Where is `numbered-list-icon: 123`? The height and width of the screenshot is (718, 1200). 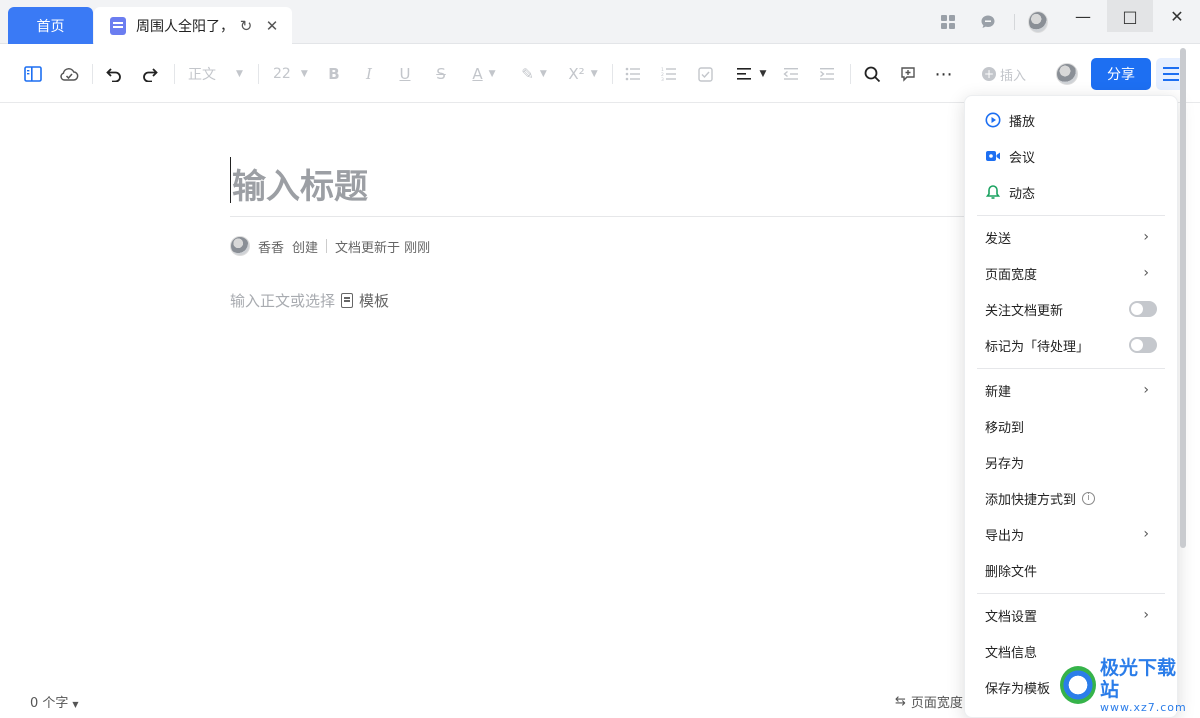
numbered-list-icon: 123 is located at coordinates (669, 74).